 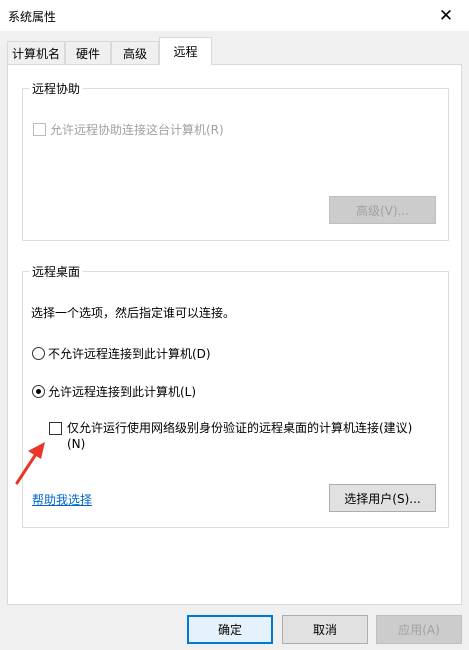 I want to click on help-me-choose-link: 帮助我选择, so click(x=62, y=499).